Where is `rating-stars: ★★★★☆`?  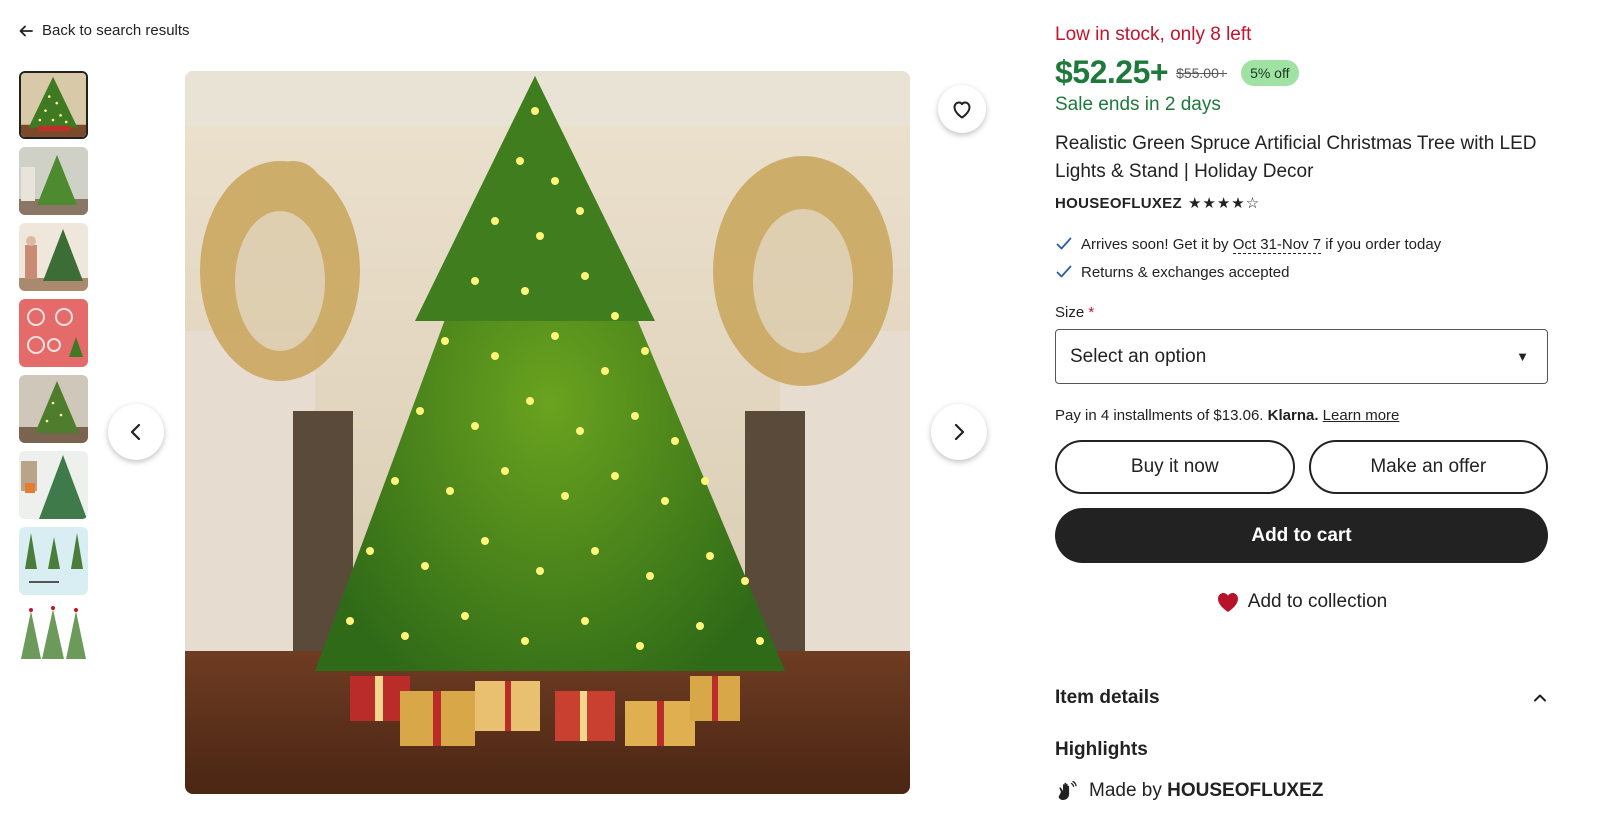 rating-stars: ★★★★☆ is located at coordinates (1224, 203).